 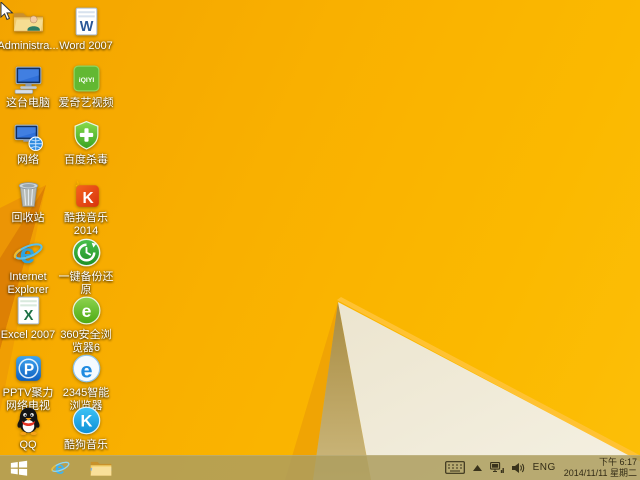 I want to click on shield-icon, so click(x=86, y=135).